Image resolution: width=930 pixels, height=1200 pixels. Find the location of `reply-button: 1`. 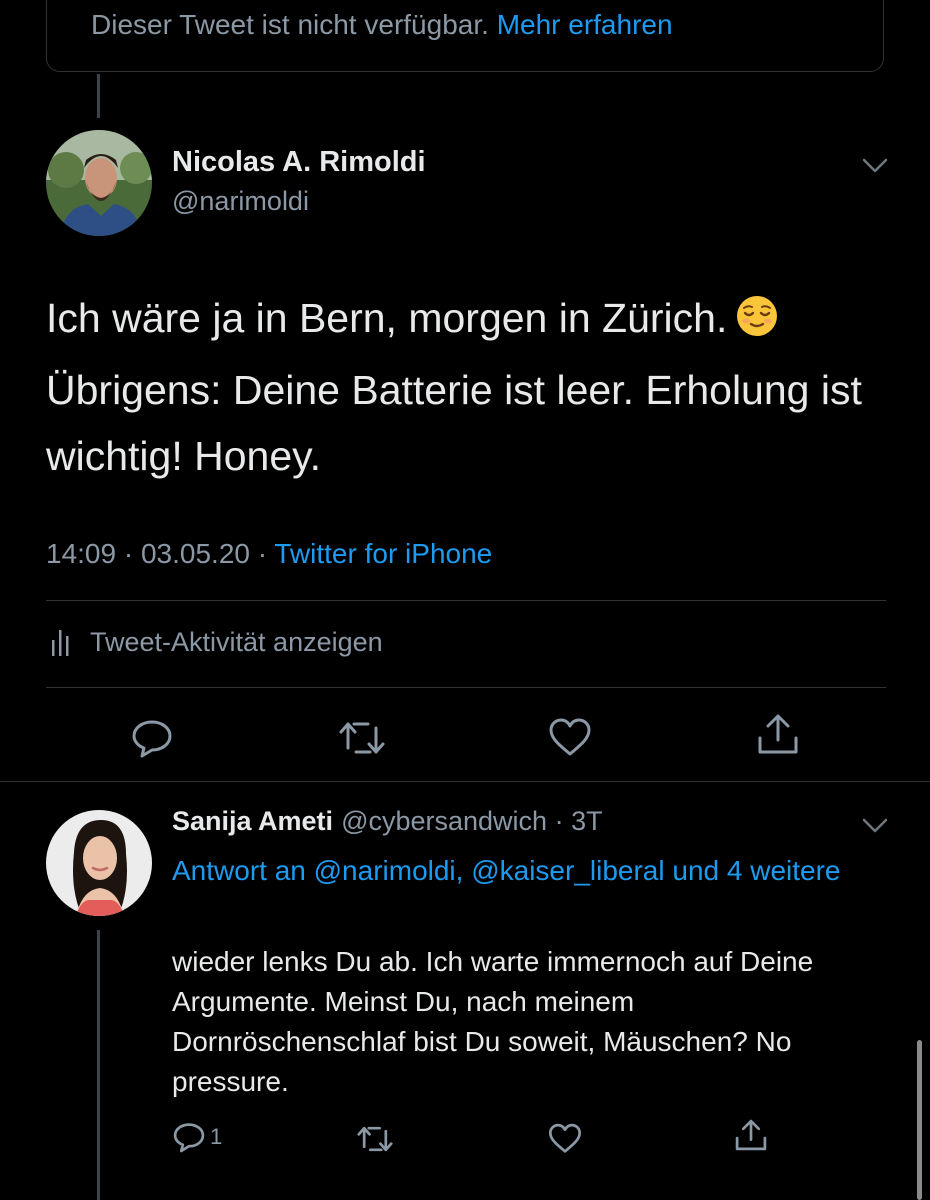

reply-button: 1 is located at coordinates (197, 1137).